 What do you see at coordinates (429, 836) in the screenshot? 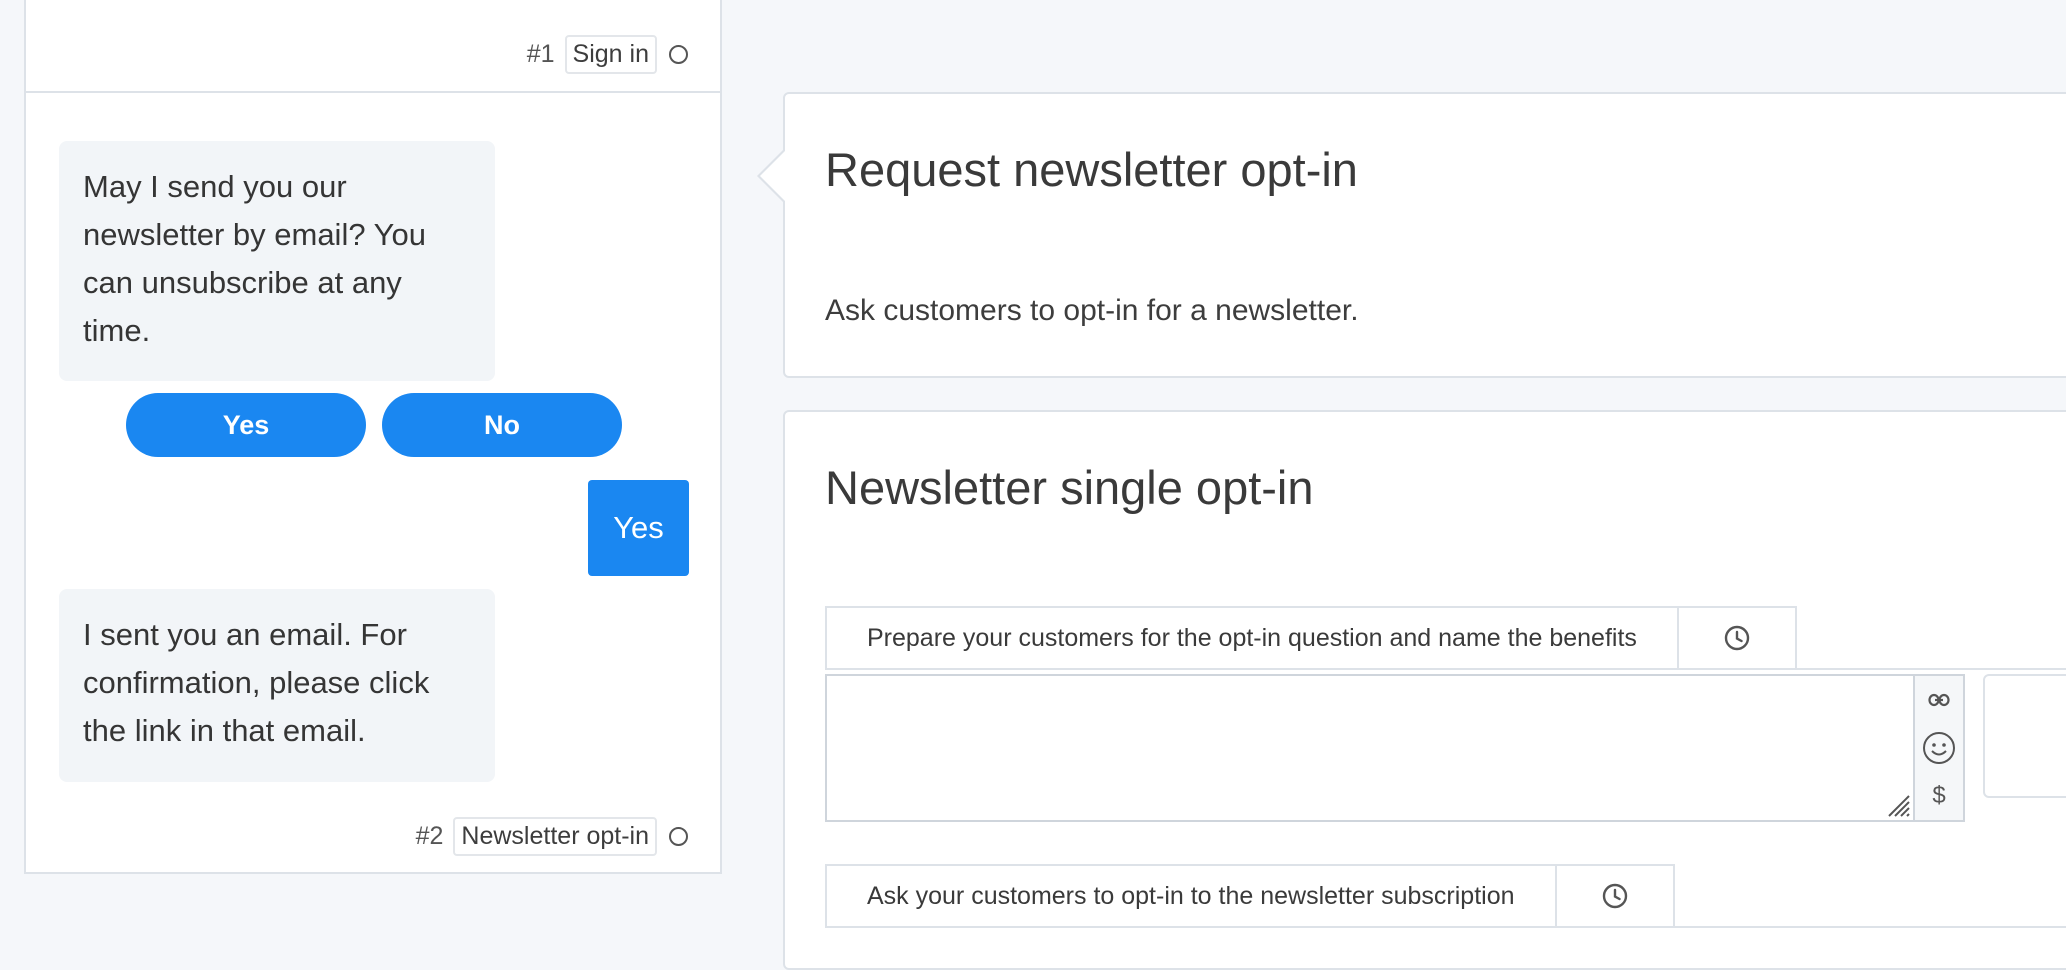
I see `step-number: #2` at bounding box center [429, 836].